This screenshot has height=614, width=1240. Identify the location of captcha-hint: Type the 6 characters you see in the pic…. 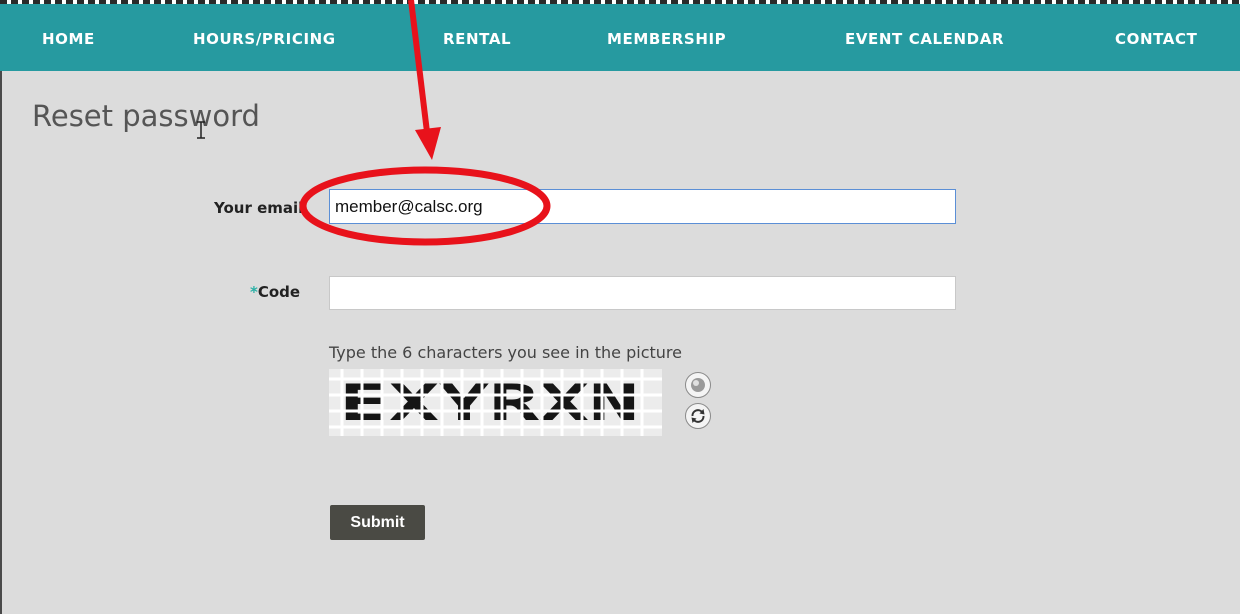
(505, 352).